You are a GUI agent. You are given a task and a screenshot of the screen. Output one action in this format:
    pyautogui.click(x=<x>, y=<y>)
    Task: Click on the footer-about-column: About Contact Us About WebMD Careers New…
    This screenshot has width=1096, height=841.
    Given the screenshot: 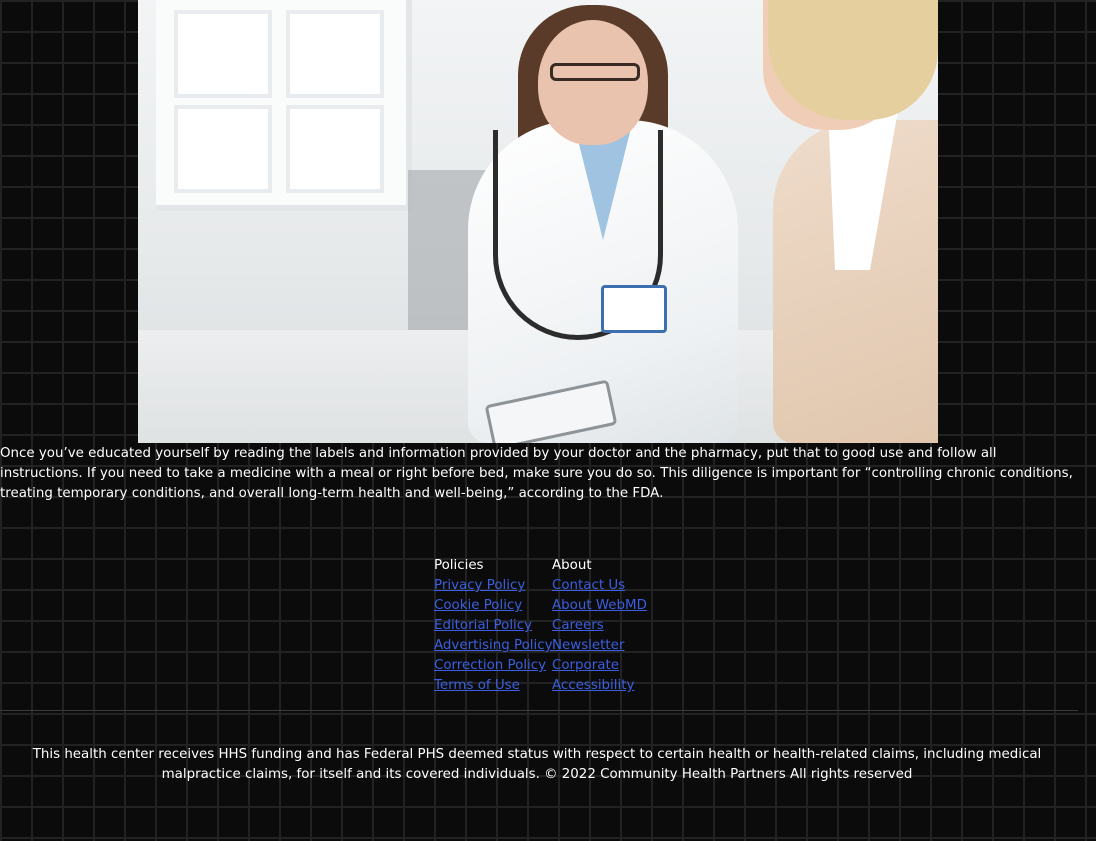 What is the action you would take?
    pyautogui.click(x=602, y=626)
    